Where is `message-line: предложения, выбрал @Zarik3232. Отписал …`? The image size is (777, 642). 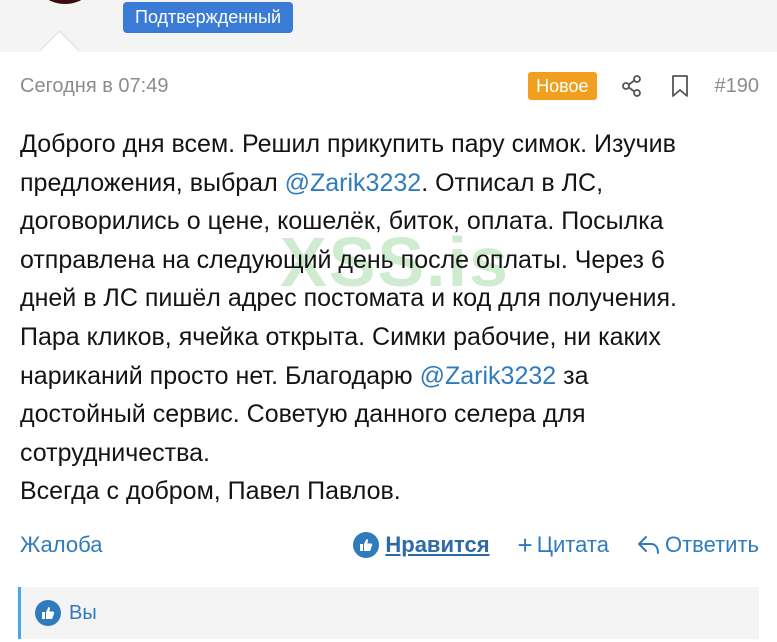
message-line: предложения, выбрал @Zarik3232. Отписал … is located at coordinates (390, 183).